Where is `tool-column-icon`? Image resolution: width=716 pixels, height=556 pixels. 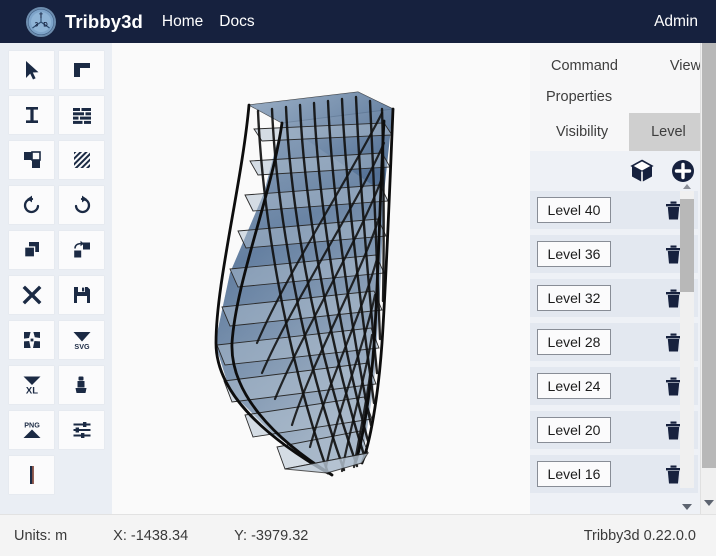 tool-column-icon is located at coordinates (31, 115).